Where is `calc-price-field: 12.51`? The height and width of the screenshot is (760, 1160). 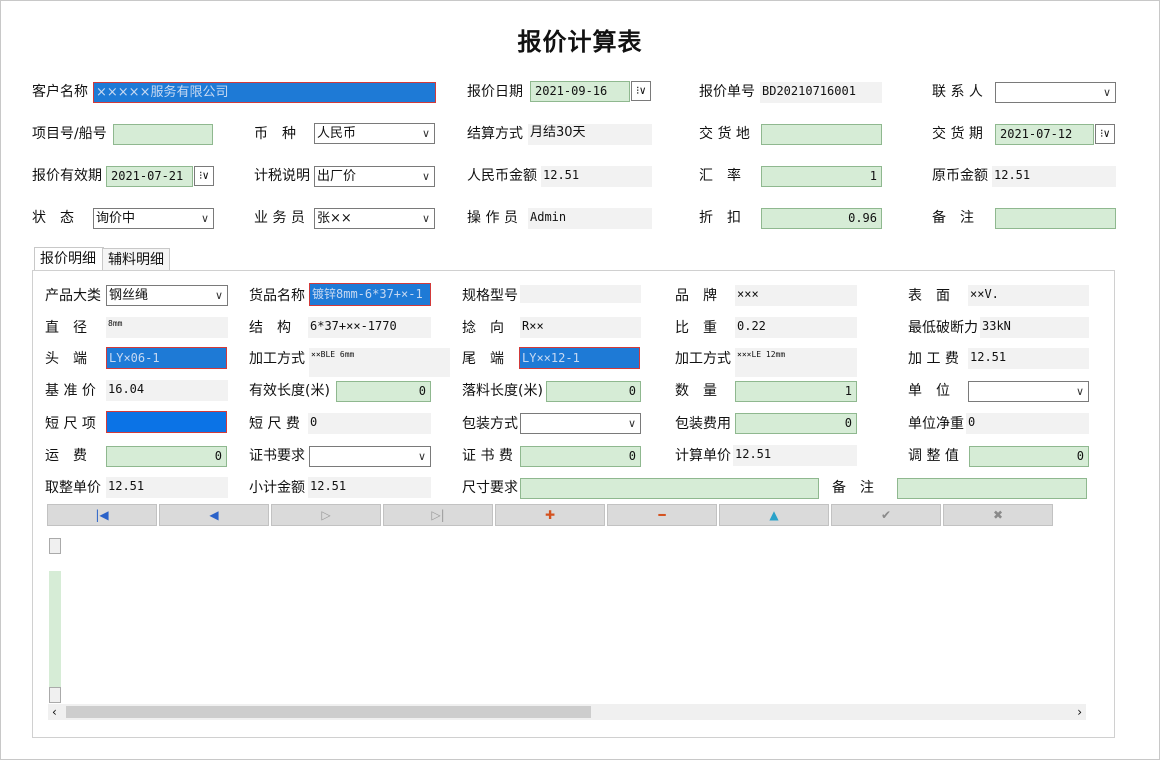
calc-price-field: 12.51 is located at coordinates (795, 455).